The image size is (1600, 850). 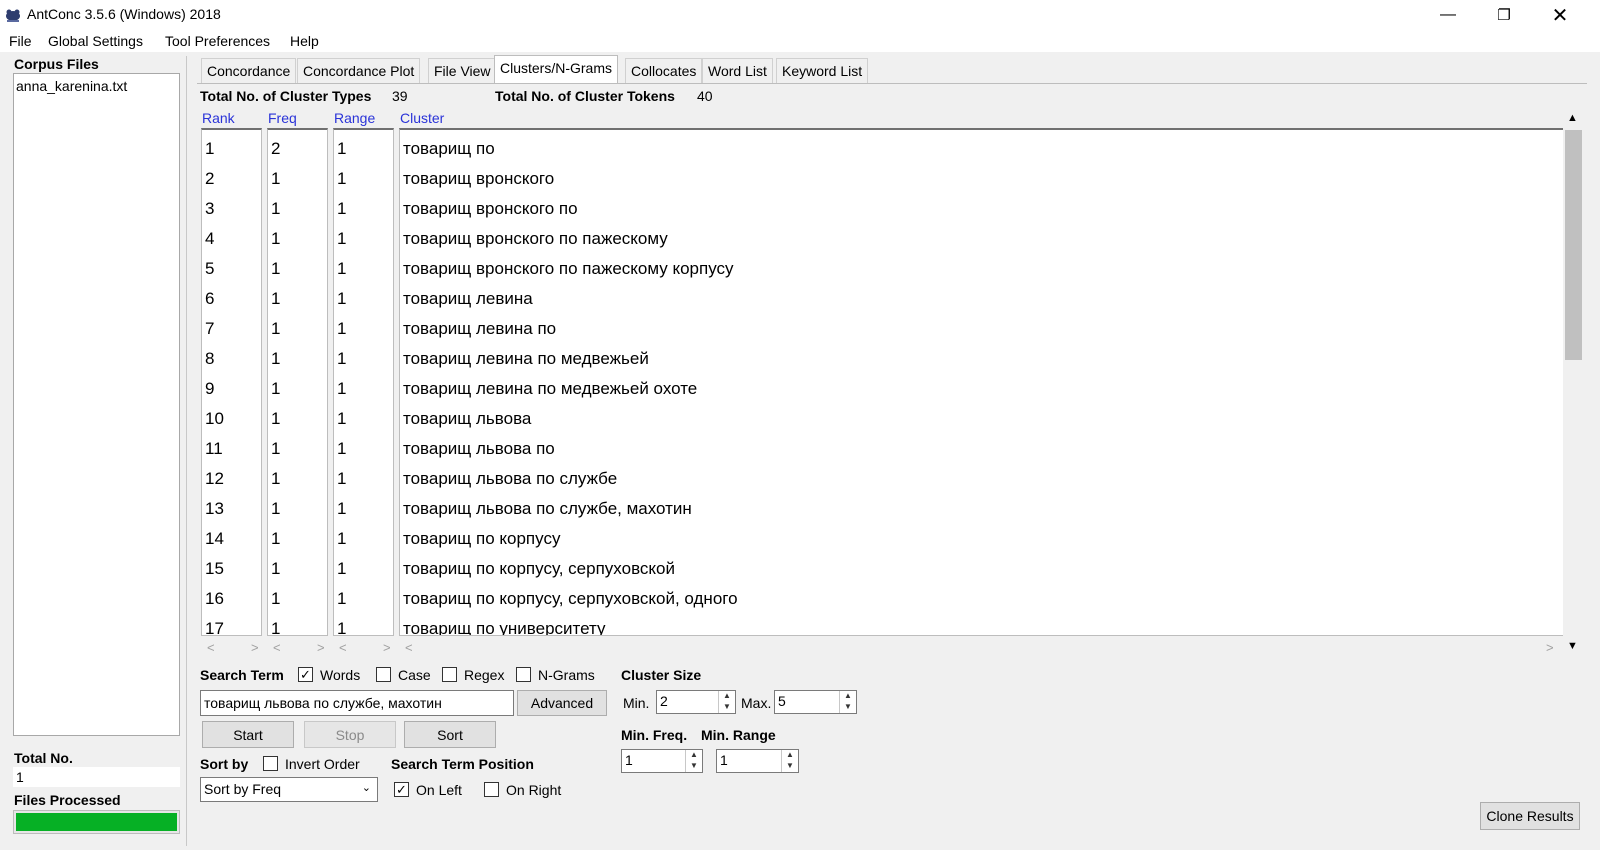 I want to click on freq-cell: 2, so click(x=275, y=149).